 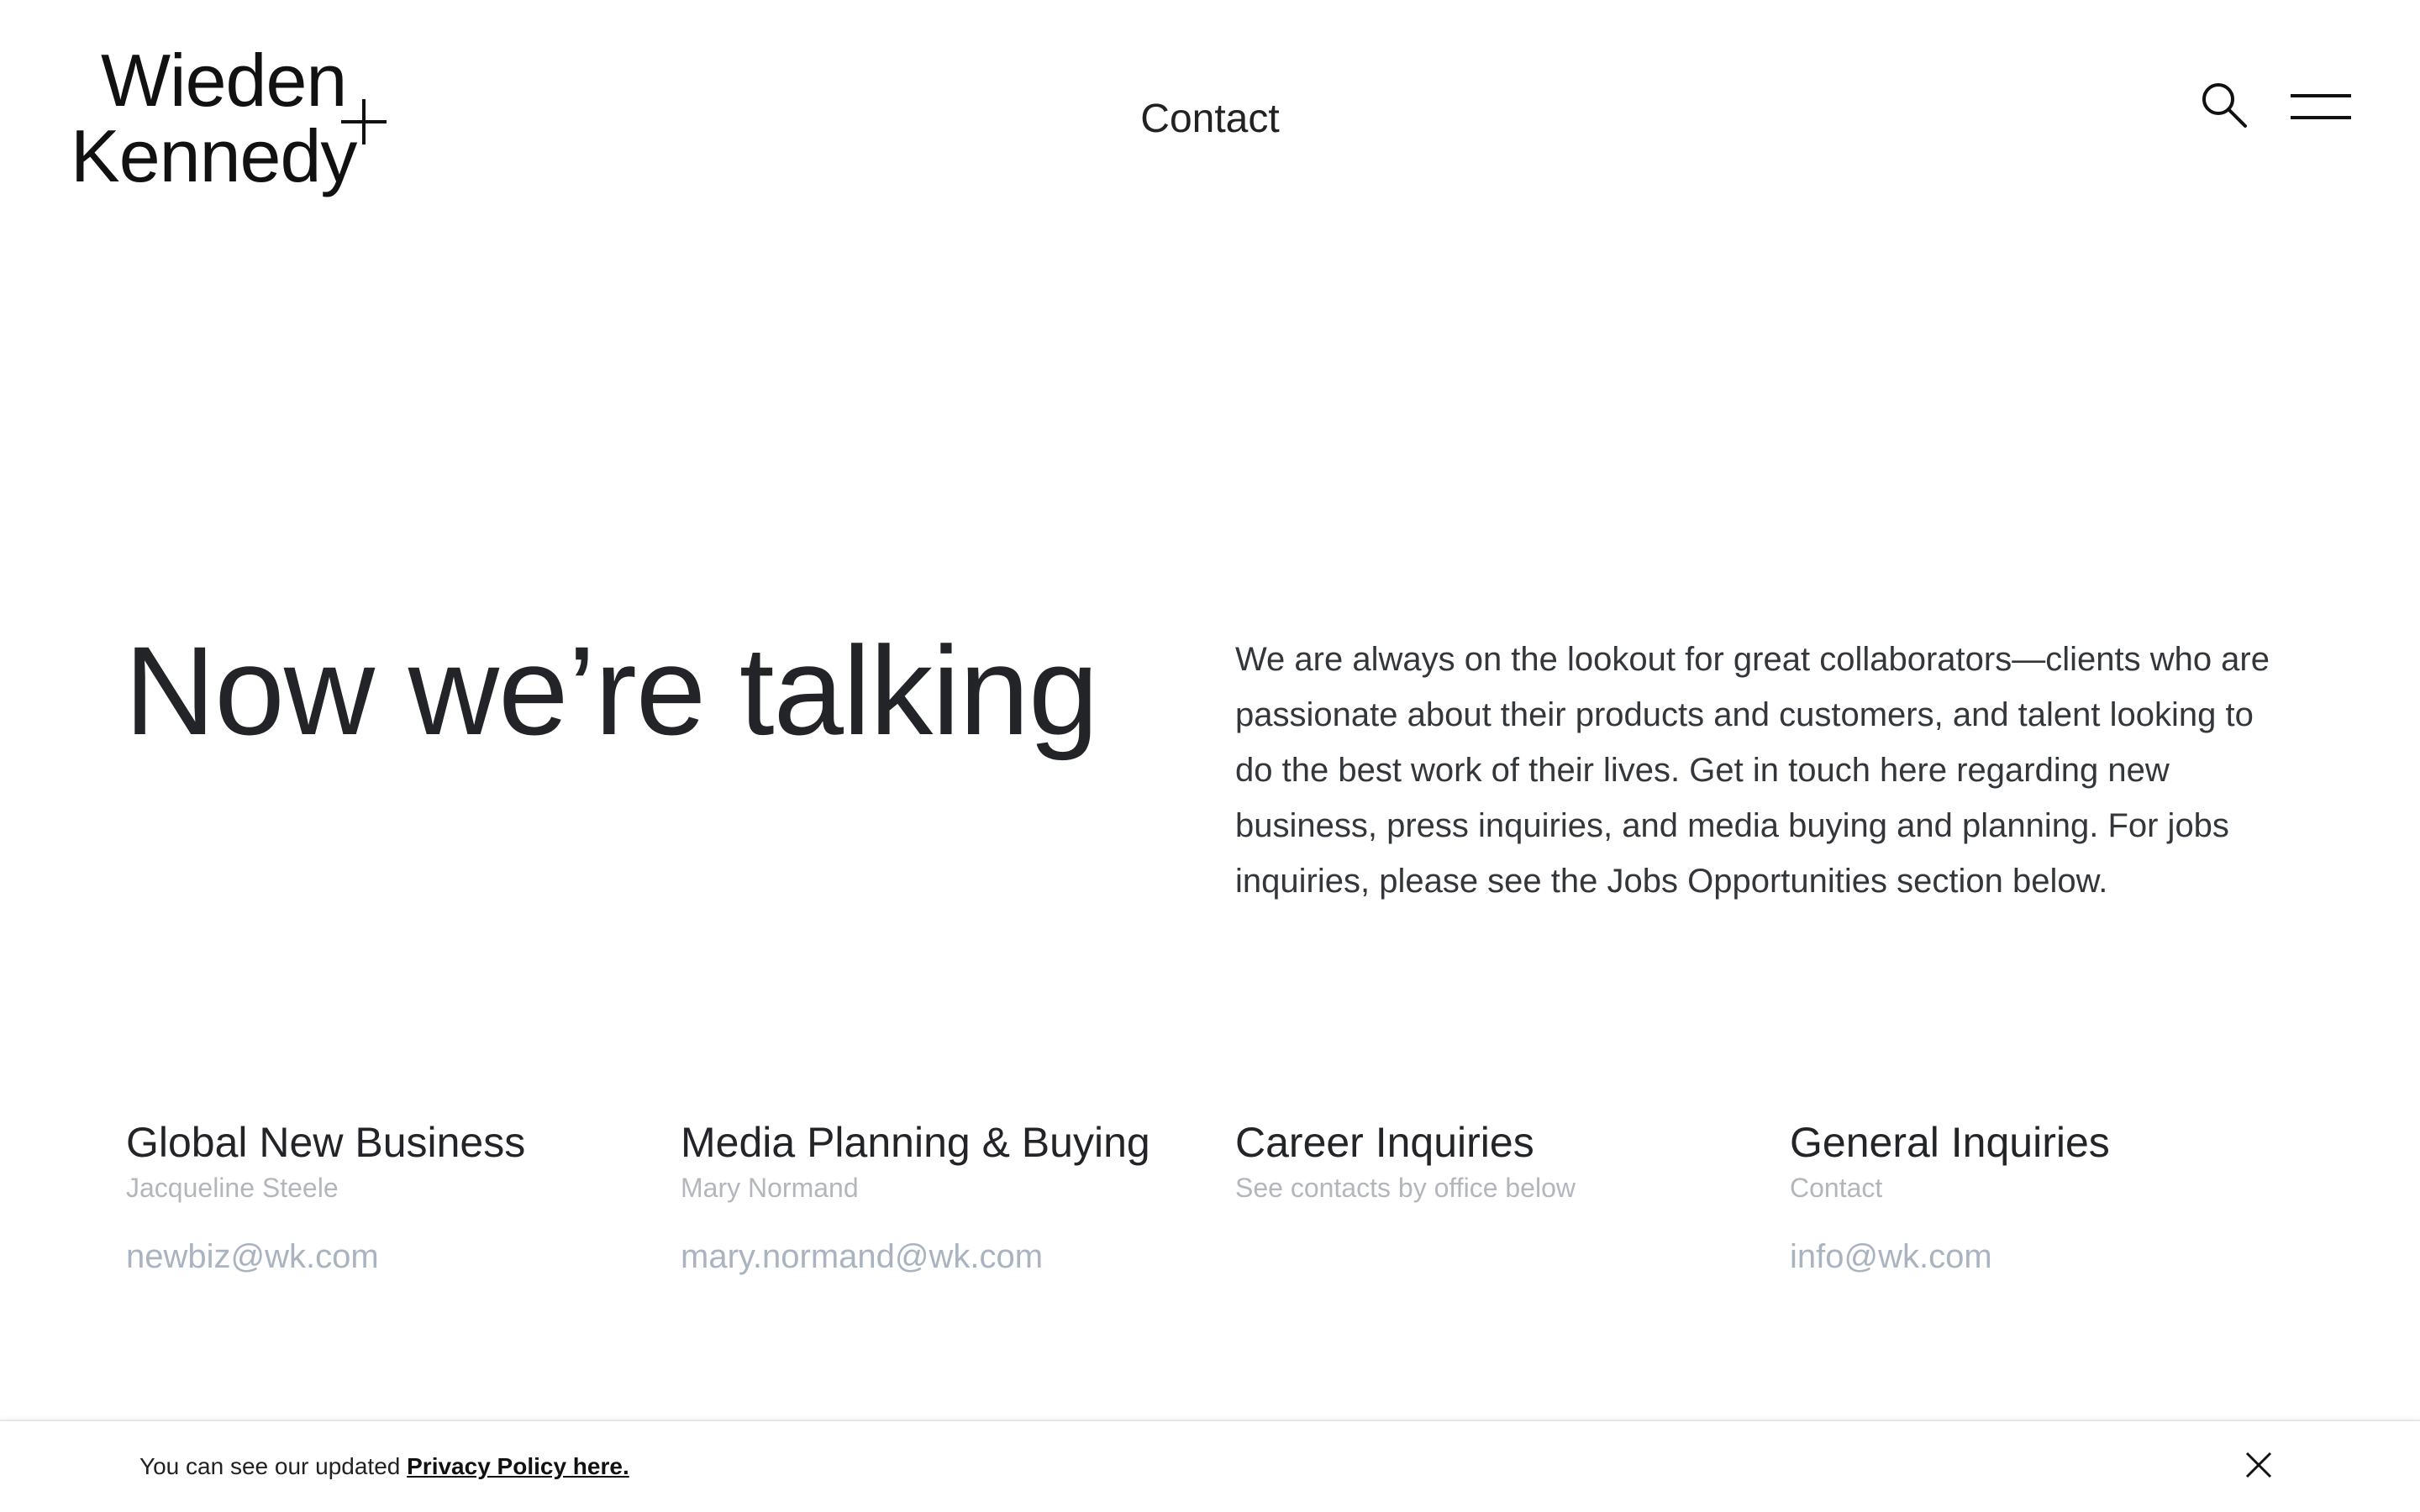 I want to click on hero-title: Now we’re talking, so click(x=611, y=690).